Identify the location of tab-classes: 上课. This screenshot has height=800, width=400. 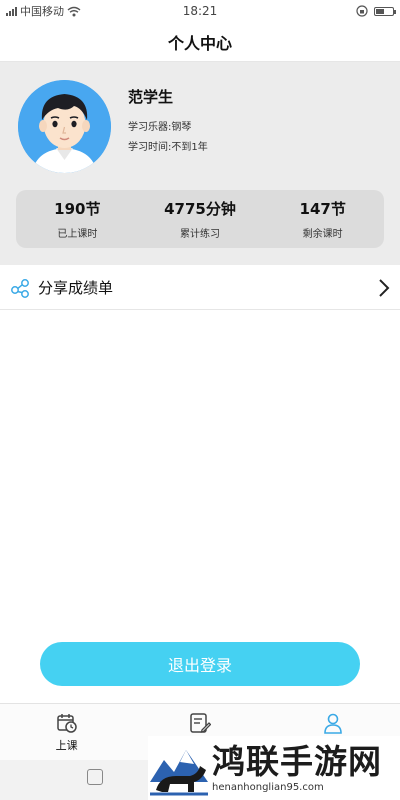
(66, 732).